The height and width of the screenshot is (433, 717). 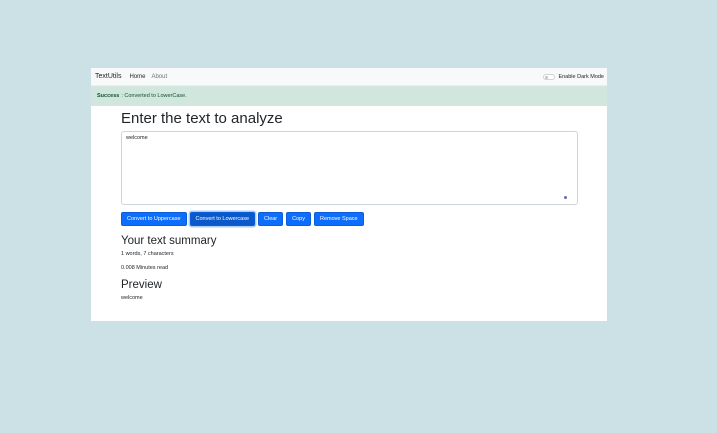 I want to click on remove-space-button: Remove Space, so click(x=339, y=219).